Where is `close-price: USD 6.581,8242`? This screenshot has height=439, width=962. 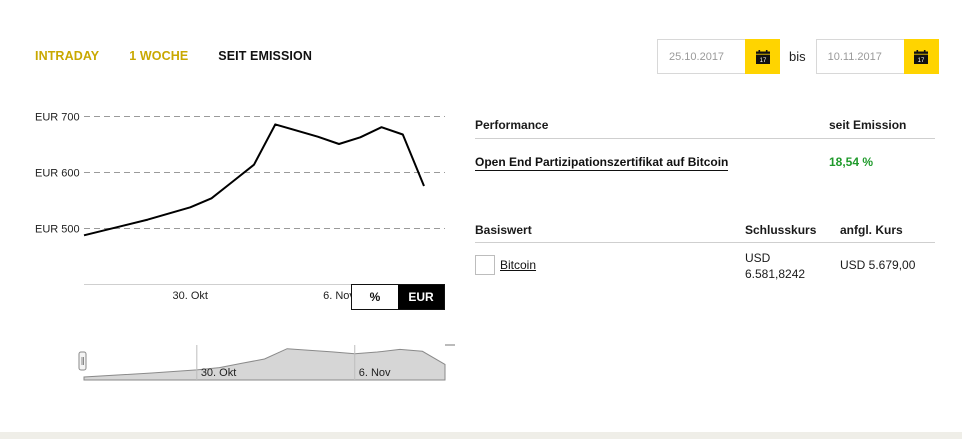 close-price: USD 6.581,8242 is located at coordinates (792, 266).